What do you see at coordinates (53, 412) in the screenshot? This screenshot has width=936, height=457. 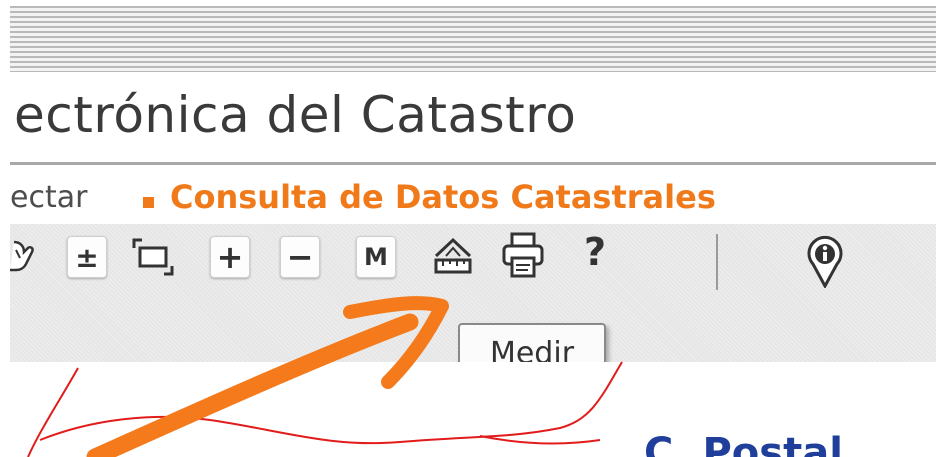 I see `sketch-line-left` at bounding box center [53, 412].